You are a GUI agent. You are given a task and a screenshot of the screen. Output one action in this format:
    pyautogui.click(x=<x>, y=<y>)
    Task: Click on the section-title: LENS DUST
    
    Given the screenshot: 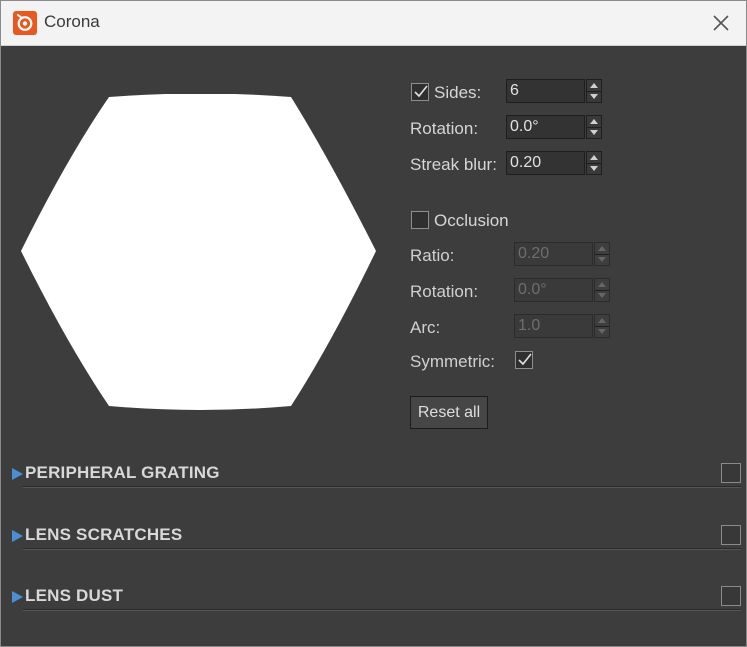 What is the action you would take?
    pyautogui.click(x=74, y=595)
    